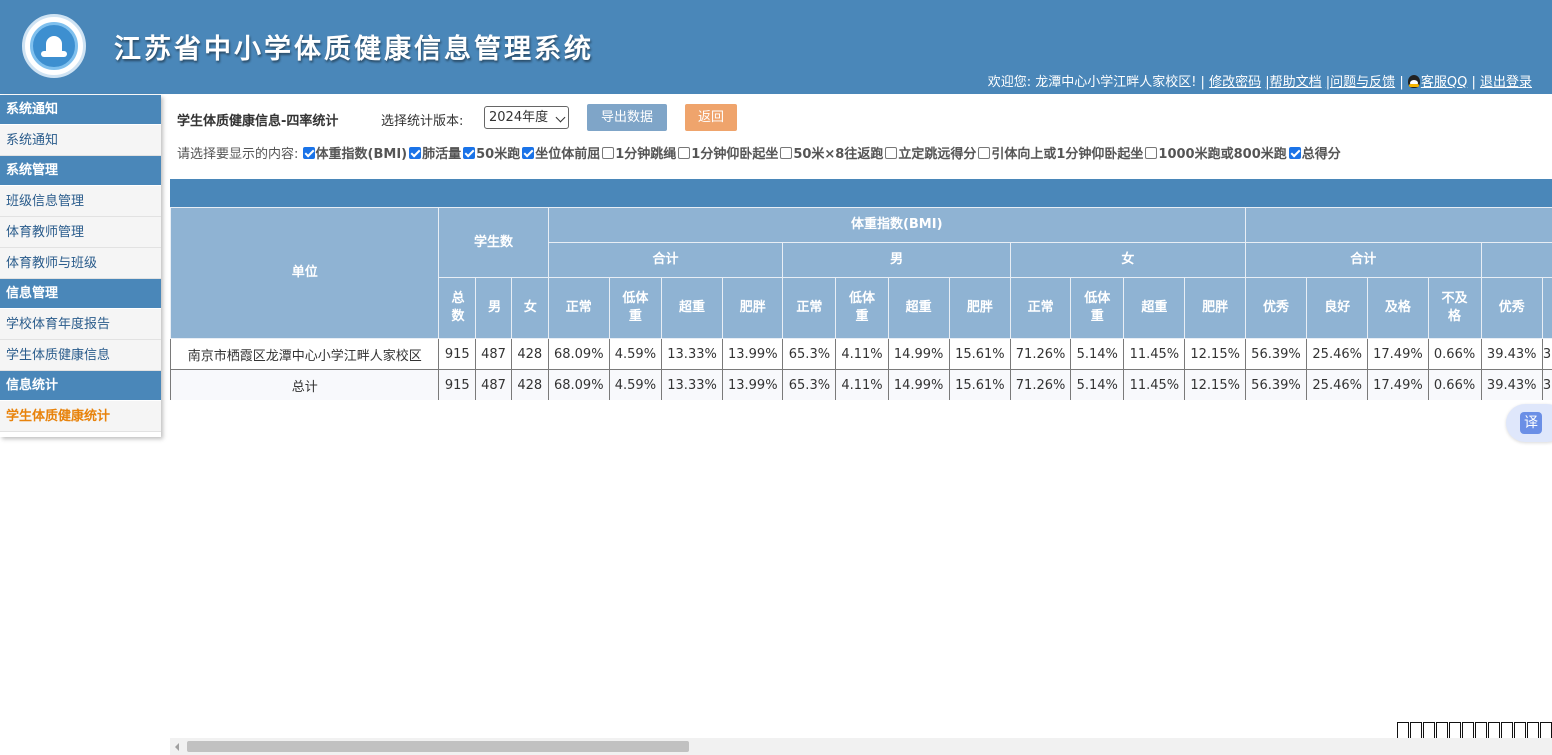 The height and width of the screenshot is (755, 1552). Describe the element at coordinates (918, 354) in the screenshot. I see `table-cell: 14.99%` at that location.